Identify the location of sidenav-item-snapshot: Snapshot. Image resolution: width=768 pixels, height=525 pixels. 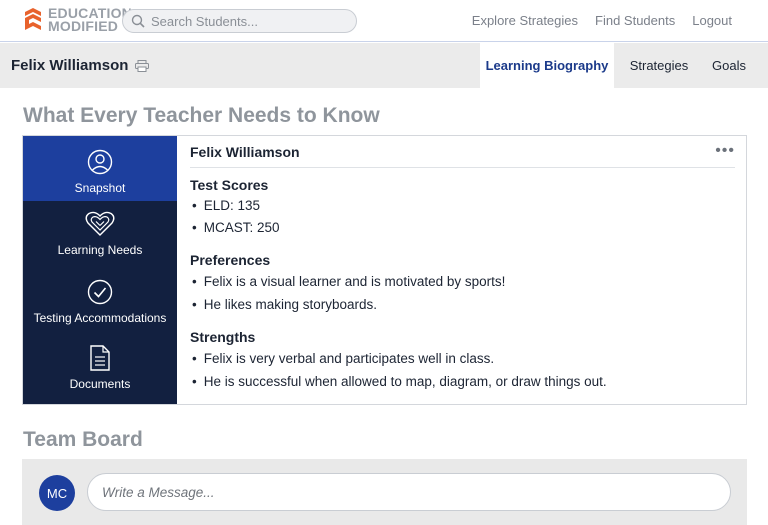
(100, 168).